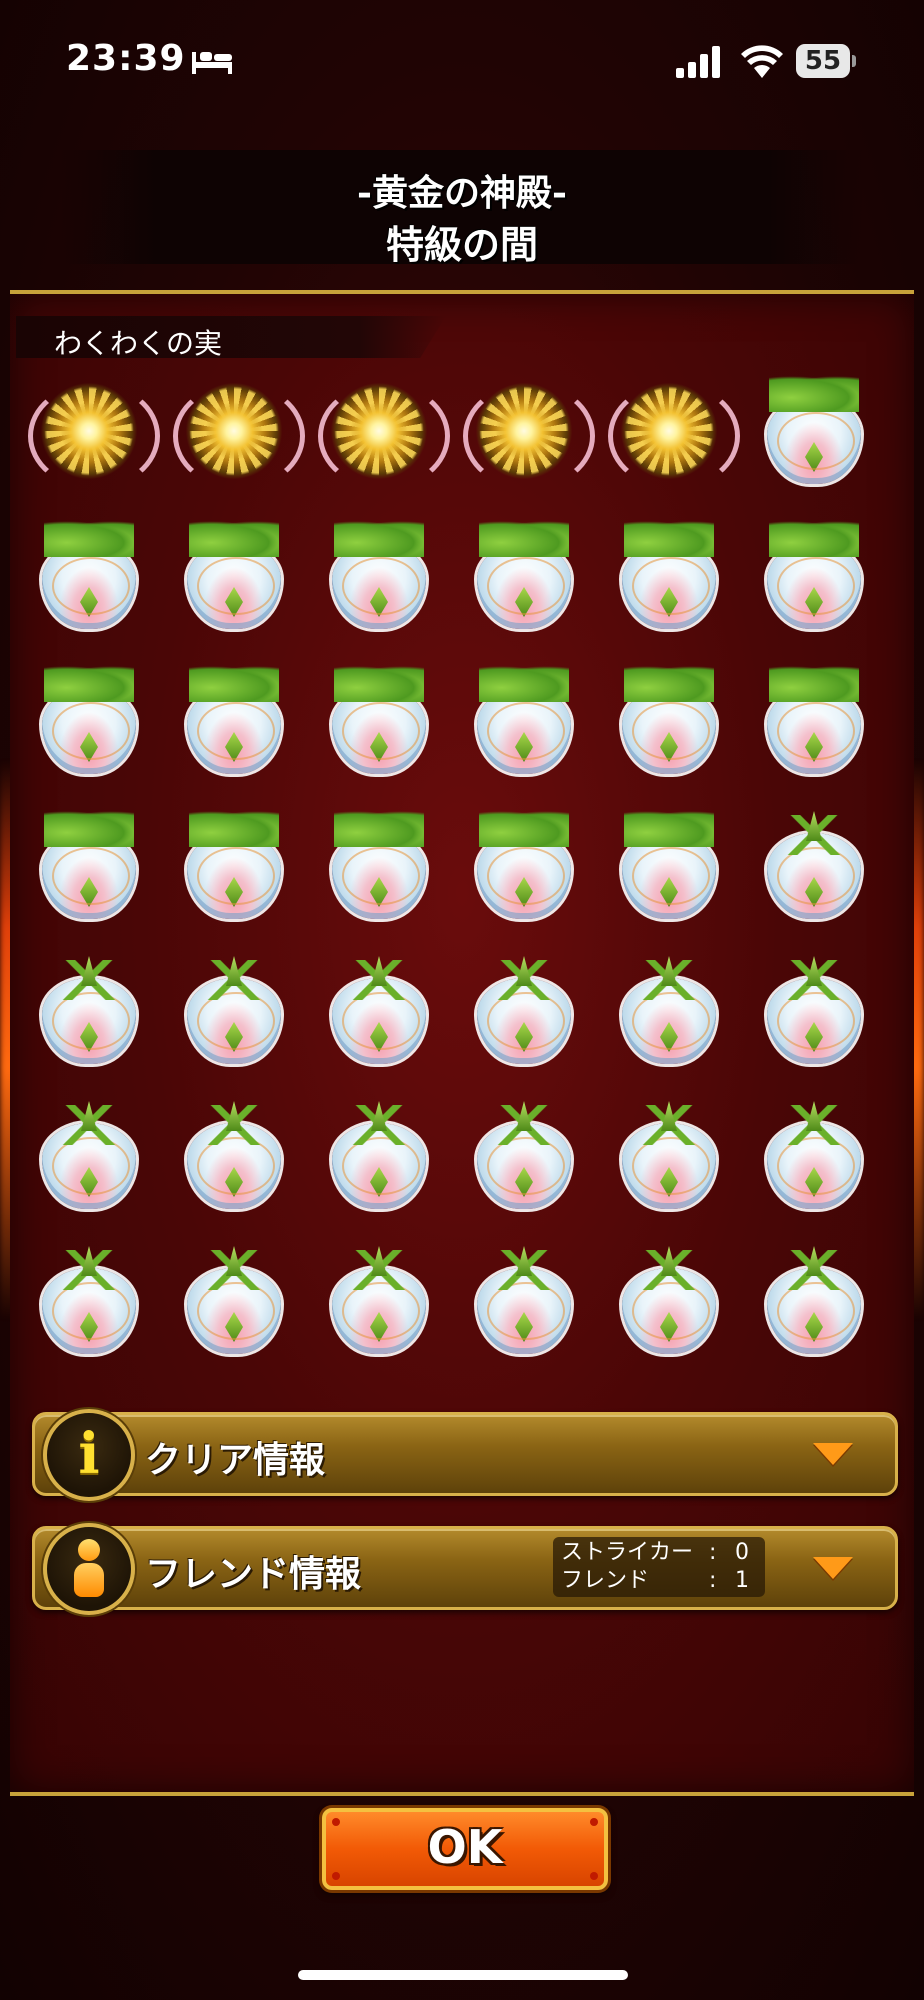 This screenshot has width=924, height=2000. Describe the element at coordinates (742, 1580) in the screenshot. I see `friend-value: 1` at that location.